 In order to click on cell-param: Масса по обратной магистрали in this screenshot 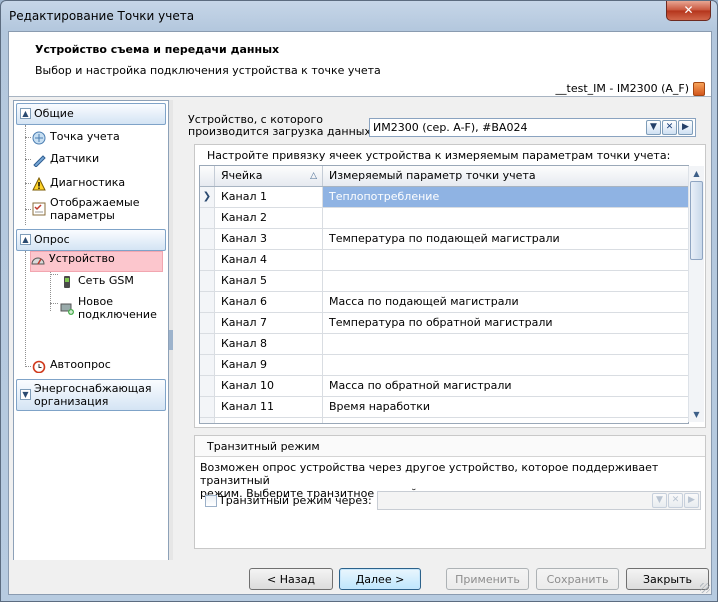, I will do `click(505, 386)`.